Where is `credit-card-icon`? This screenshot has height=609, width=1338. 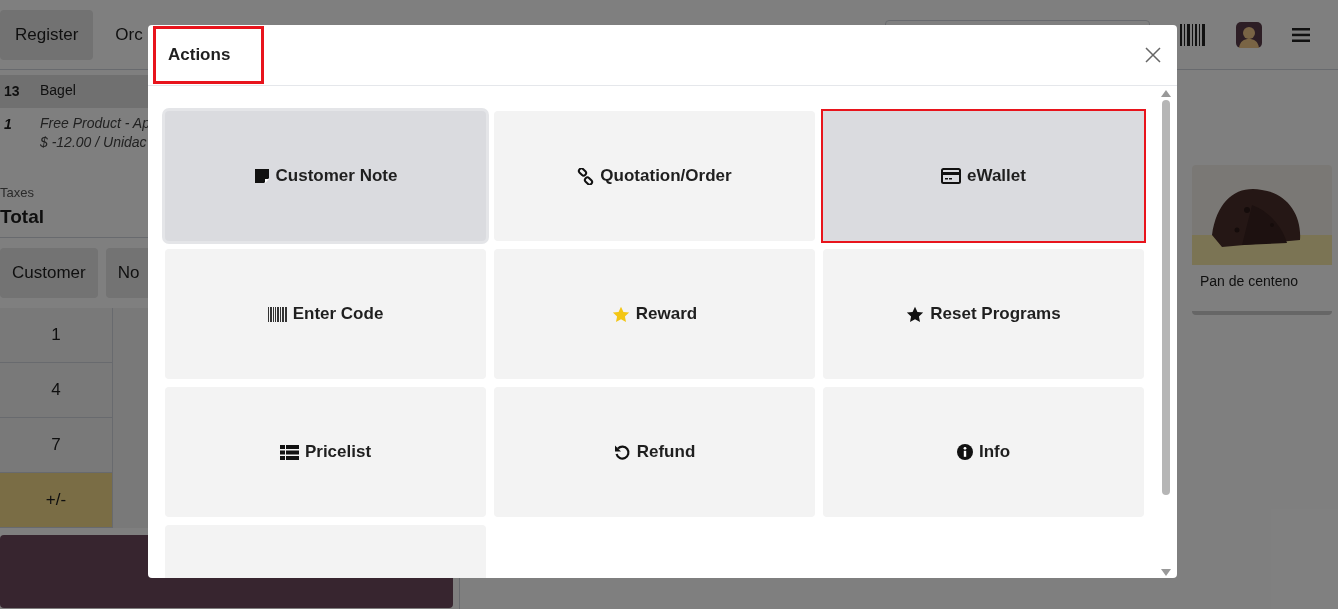
credit-card-icon is located at coordinates (951, 176).